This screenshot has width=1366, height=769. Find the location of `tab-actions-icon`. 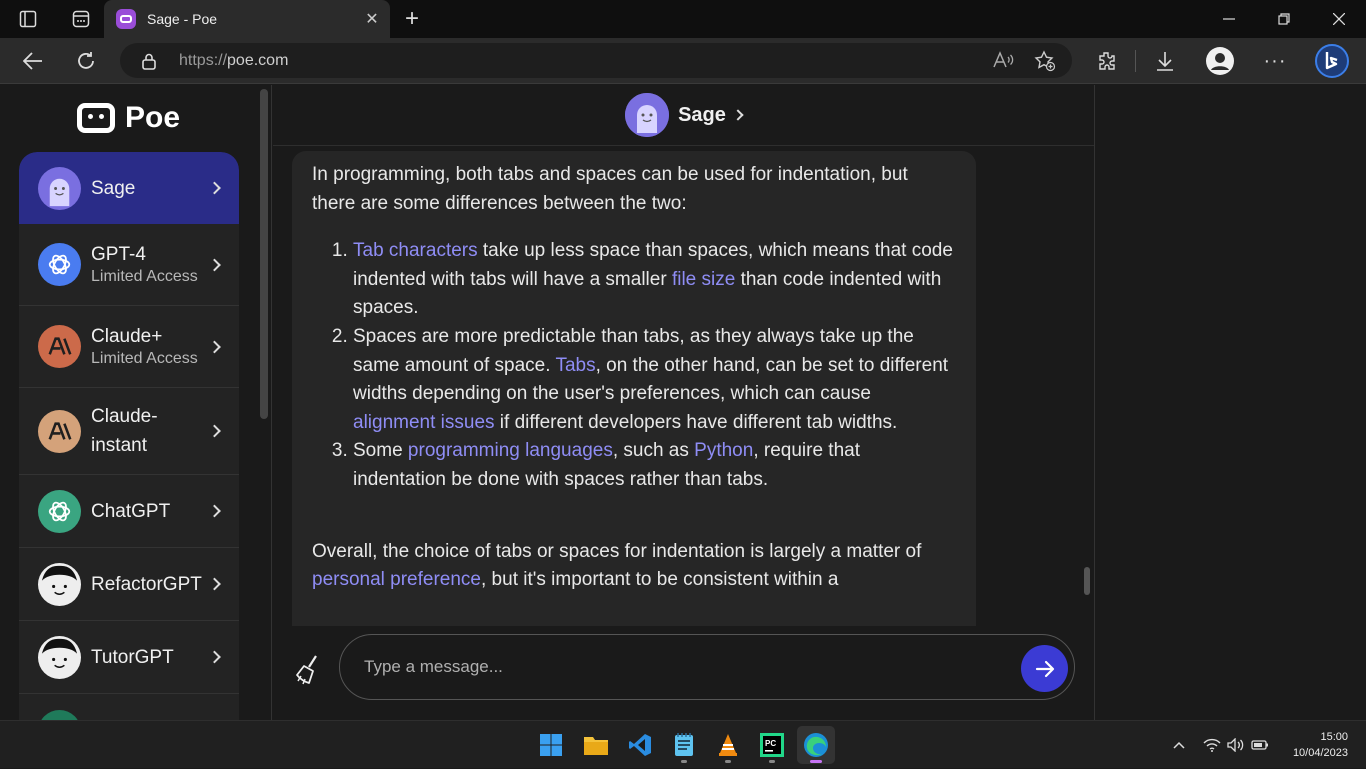

tab-actions-icon is located at coordinates (81, 19).